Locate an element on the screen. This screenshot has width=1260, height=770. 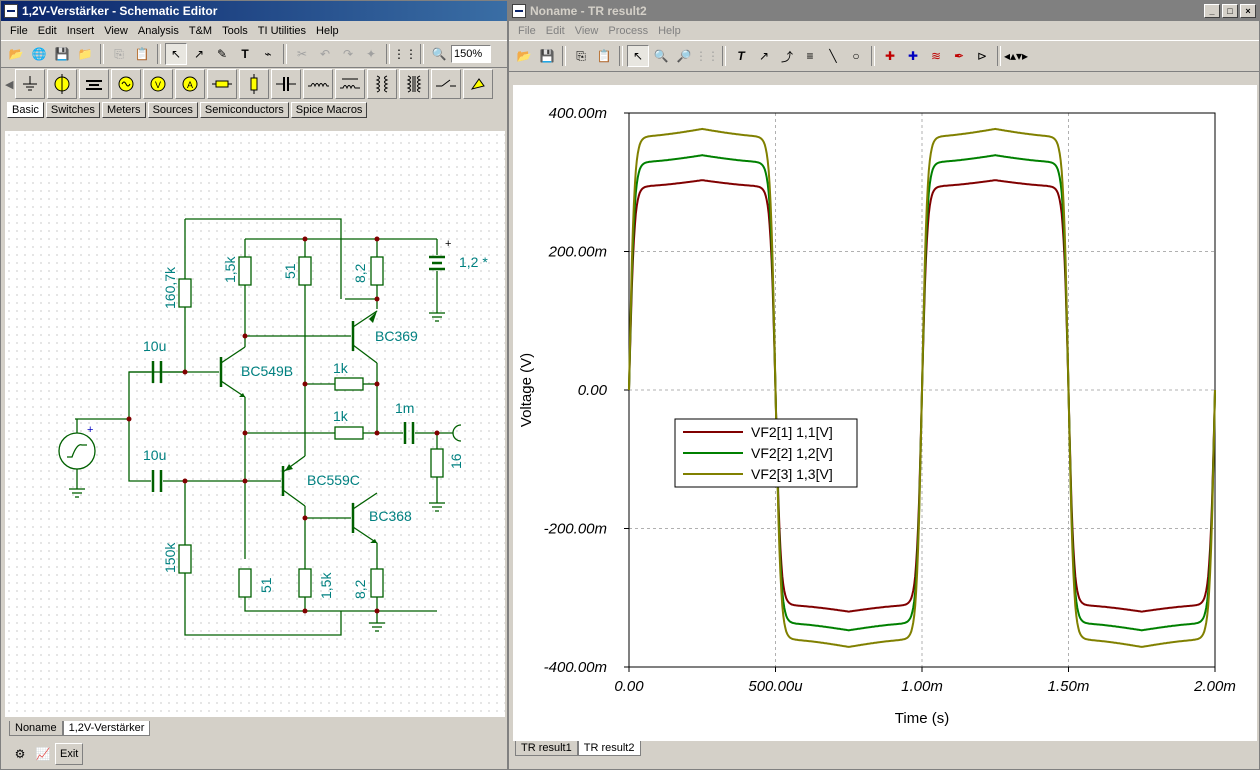
junction-icon: ✦ is located at coordinates (371, 54).